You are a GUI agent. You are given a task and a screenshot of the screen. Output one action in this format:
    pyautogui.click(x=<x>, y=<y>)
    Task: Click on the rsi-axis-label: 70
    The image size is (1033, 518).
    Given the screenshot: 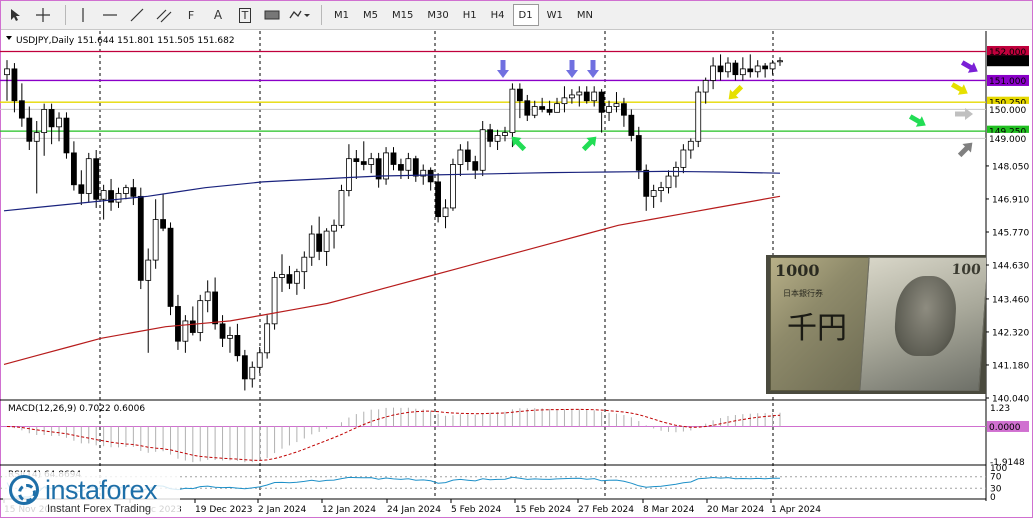 What is the action you would take?
    pyautogui.click(x=996, y=478)
    